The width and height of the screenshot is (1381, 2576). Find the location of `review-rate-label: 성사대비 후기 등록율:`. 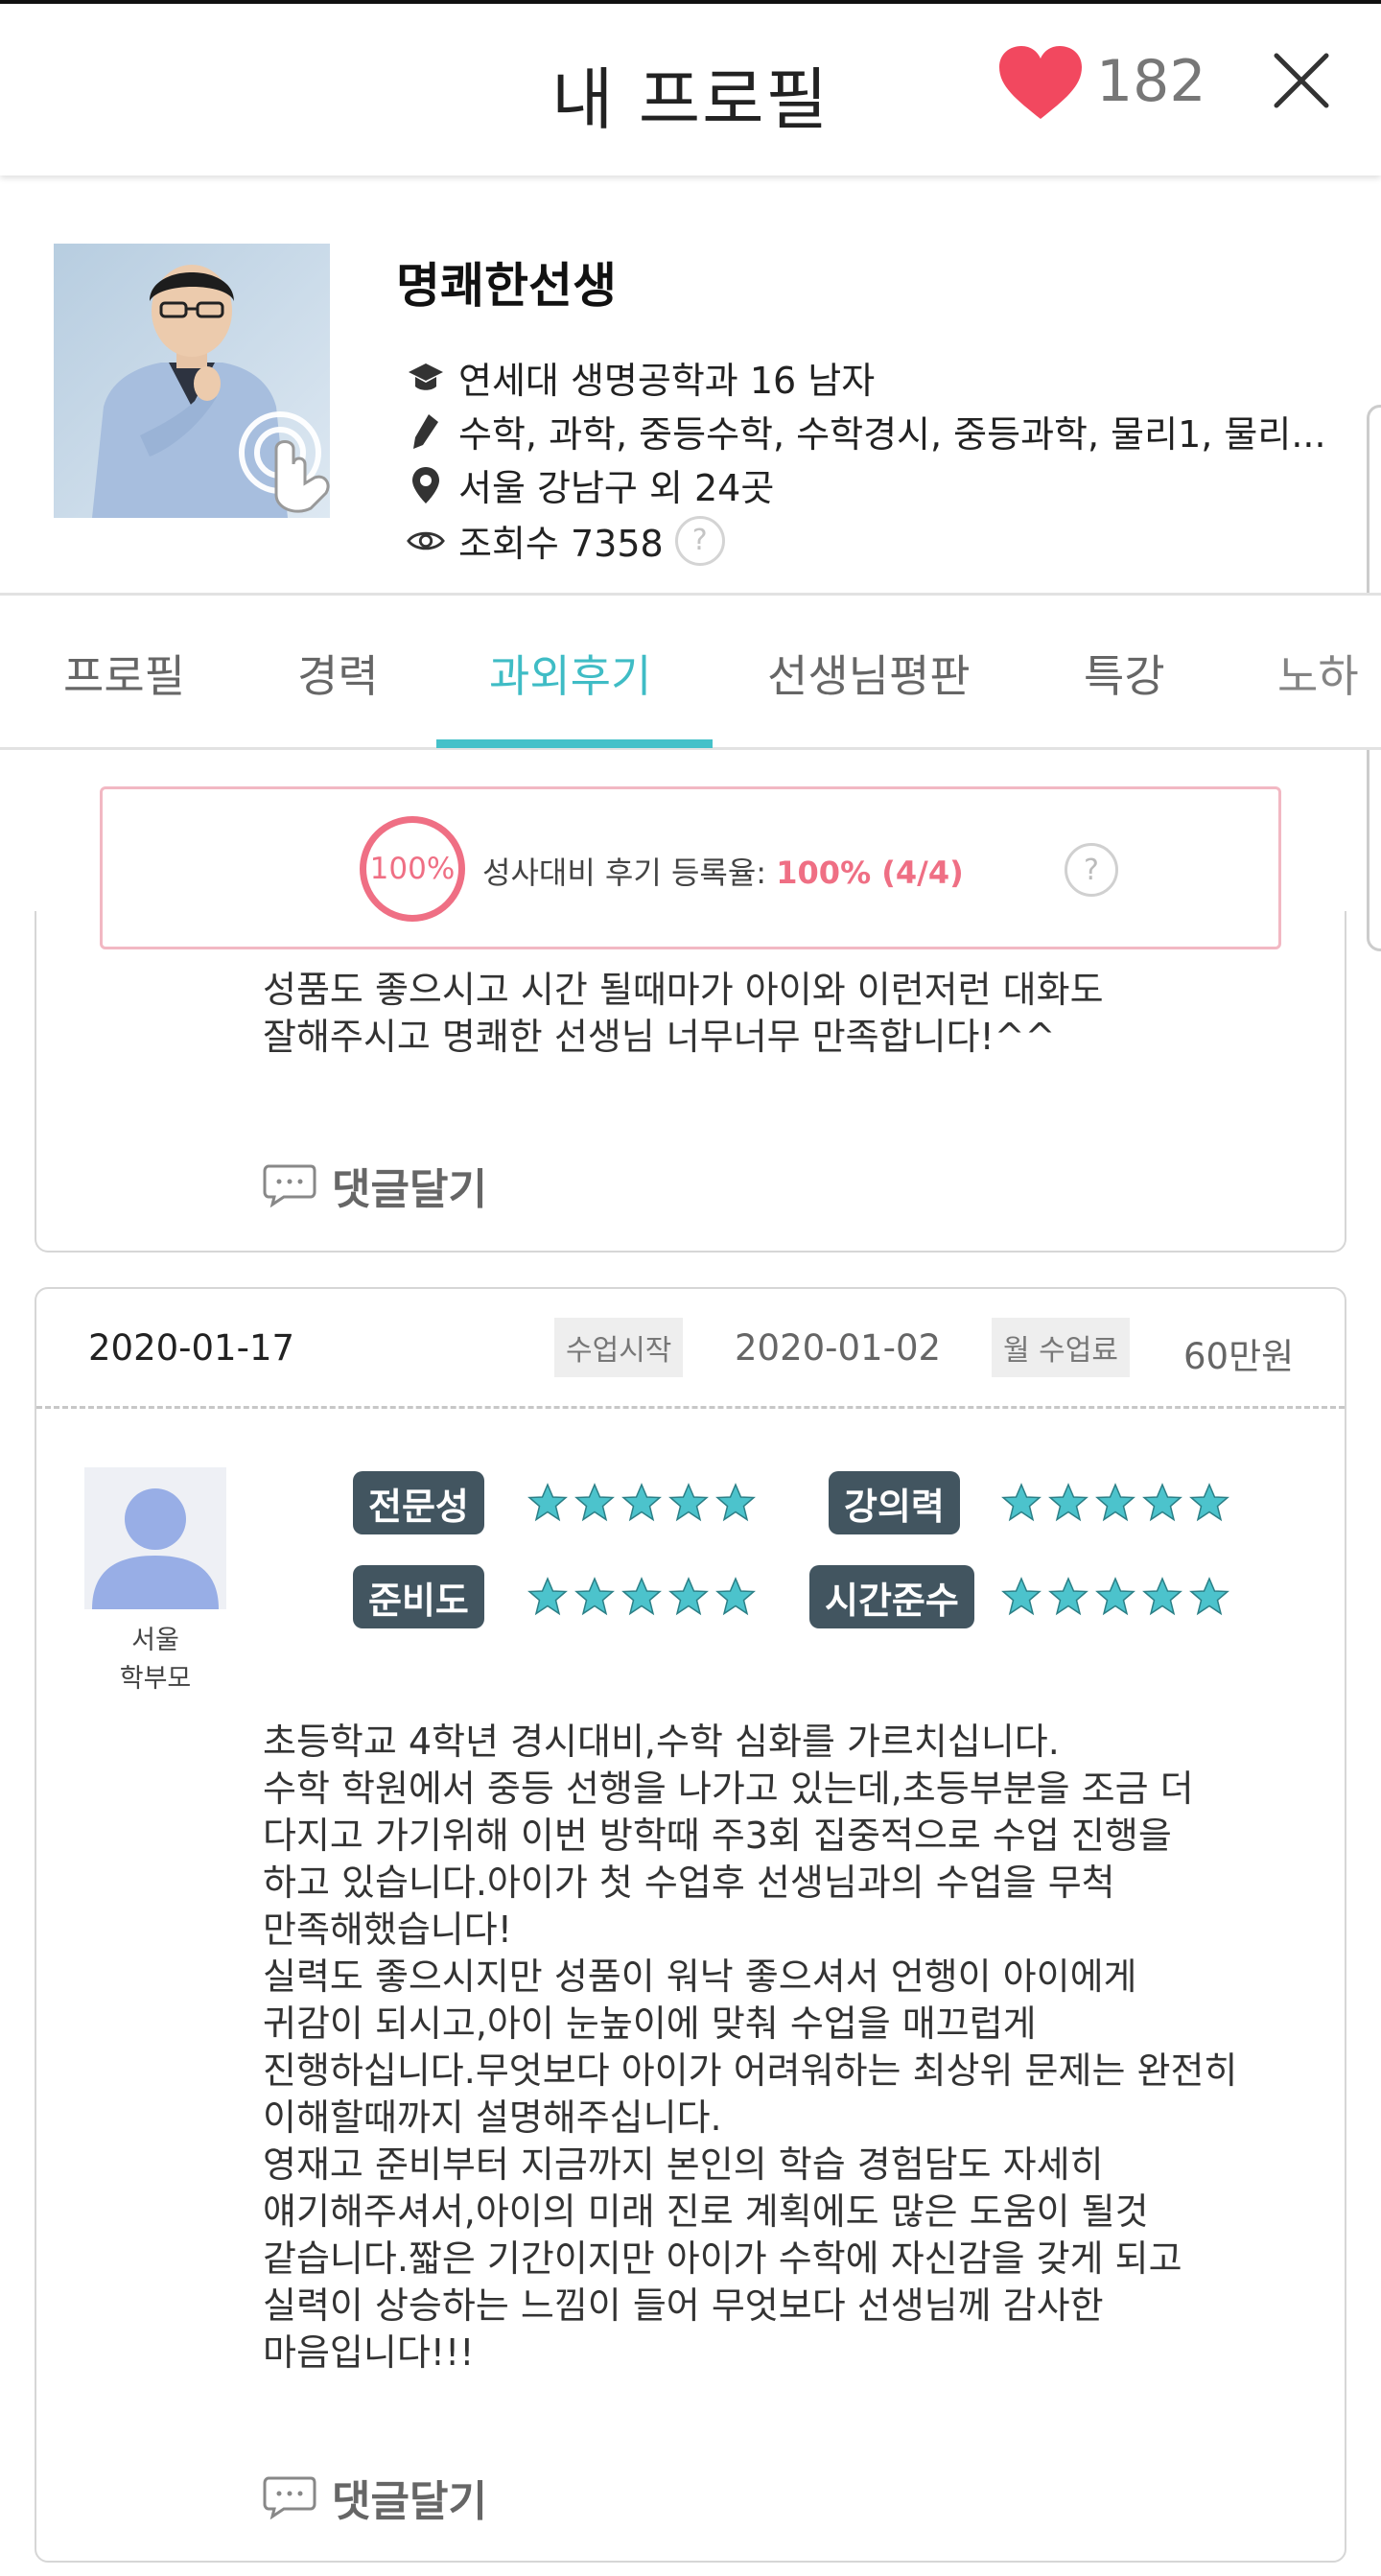

review-rate-label: 성사대비 후기 등록율: is located at coordinates (630, 873).